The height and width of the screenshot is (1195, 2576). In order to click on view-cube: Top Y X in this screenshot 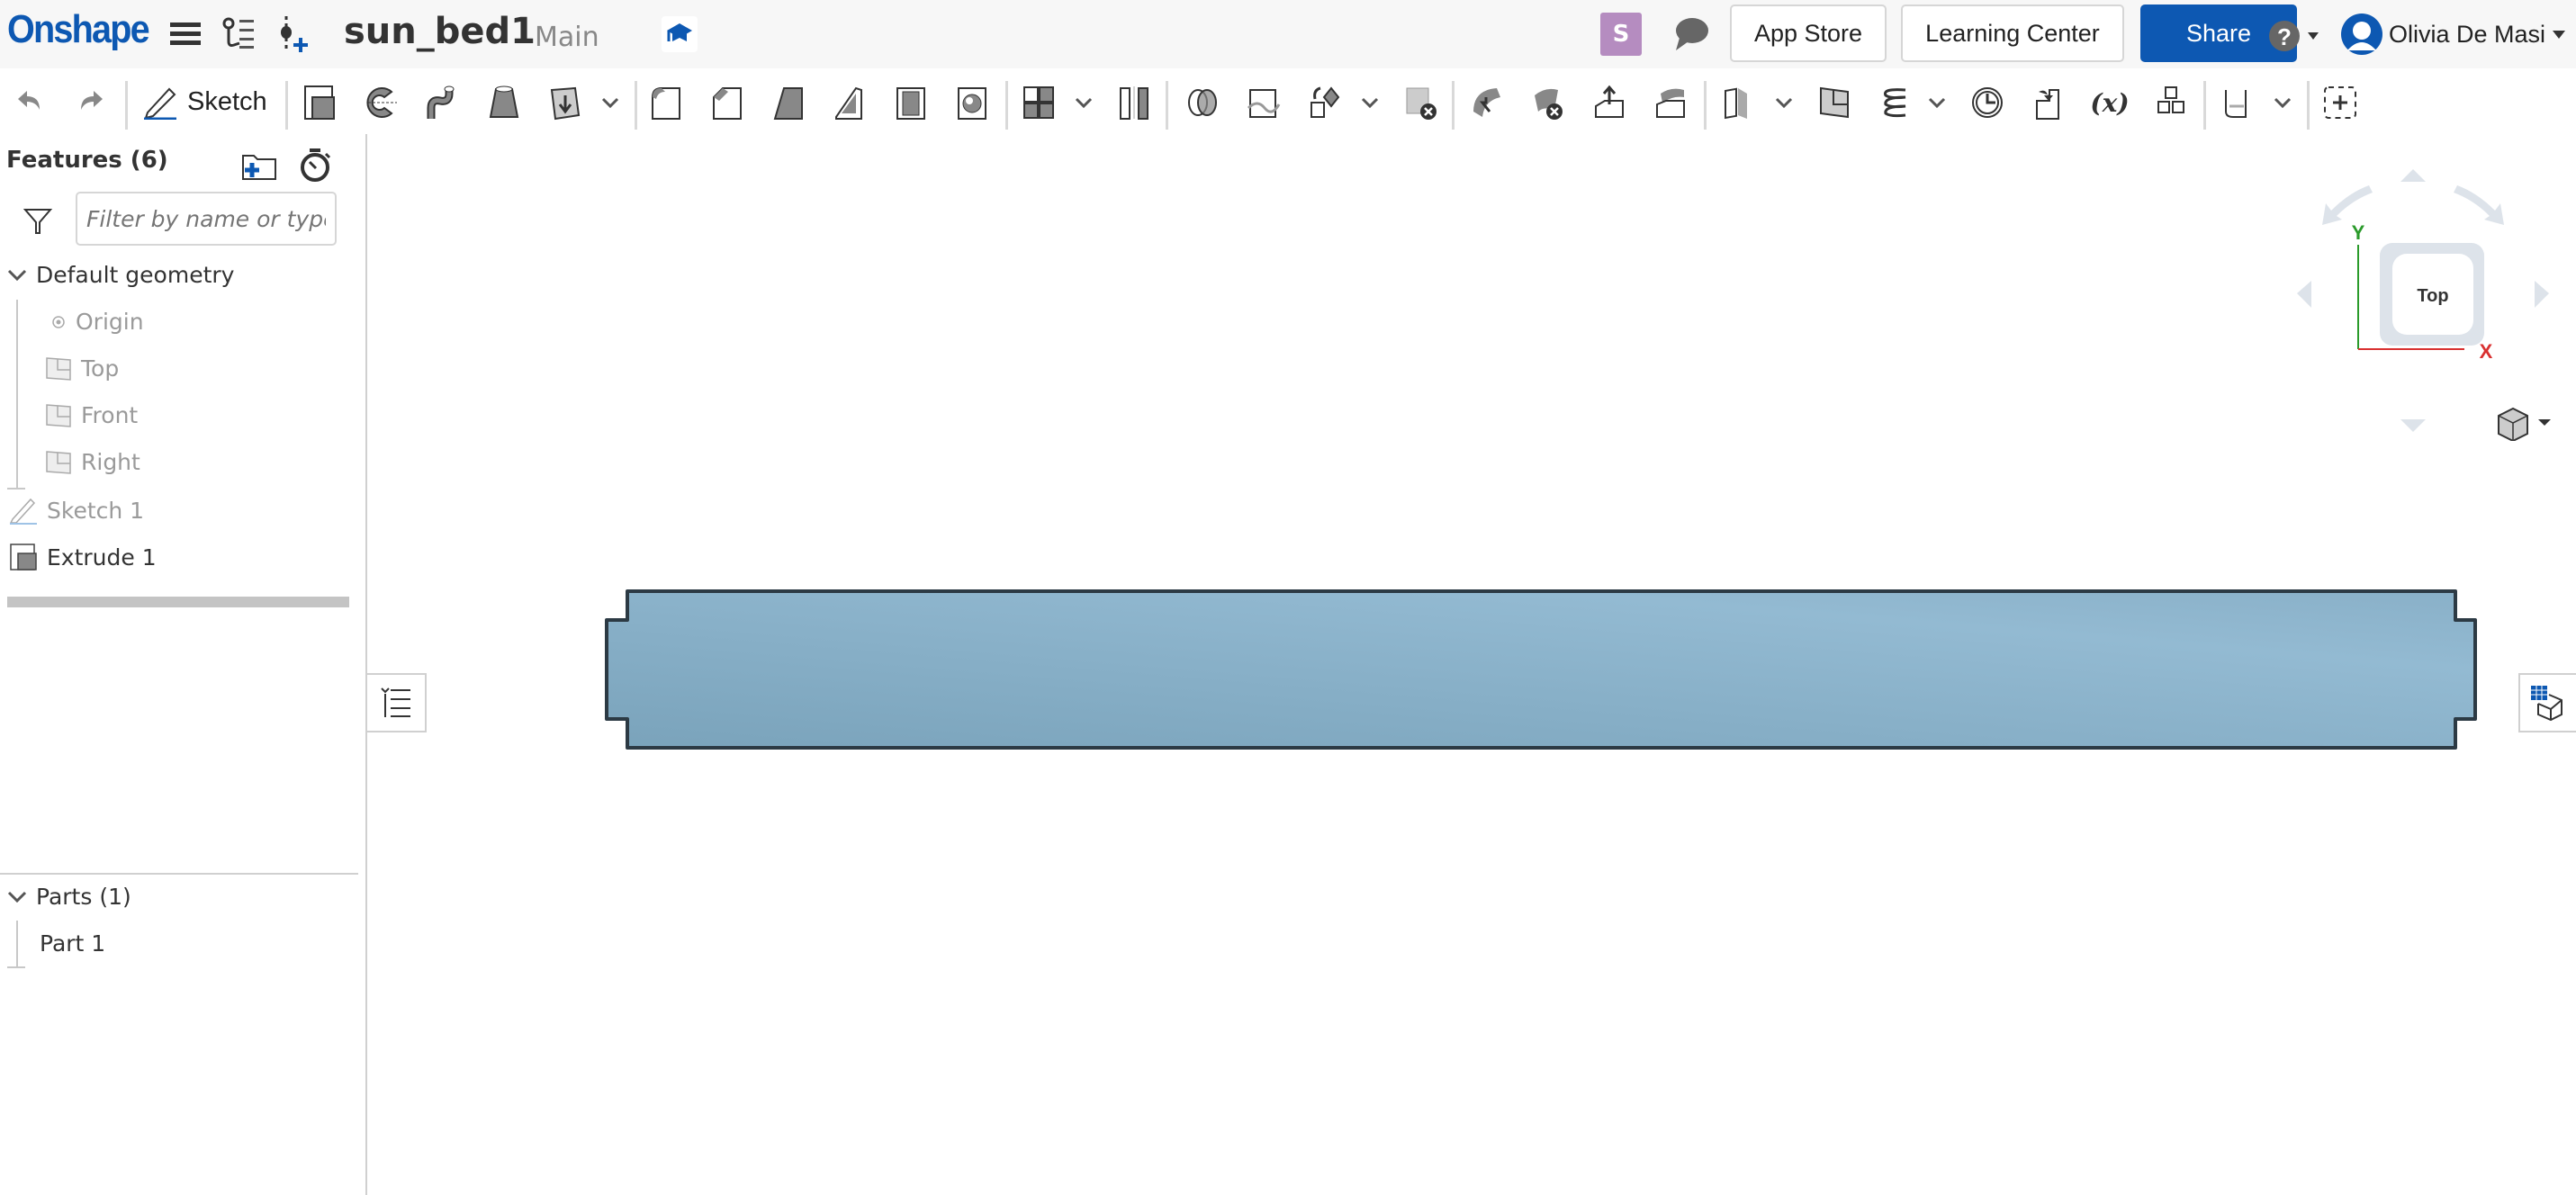, I will do `click(2416, 297)`.